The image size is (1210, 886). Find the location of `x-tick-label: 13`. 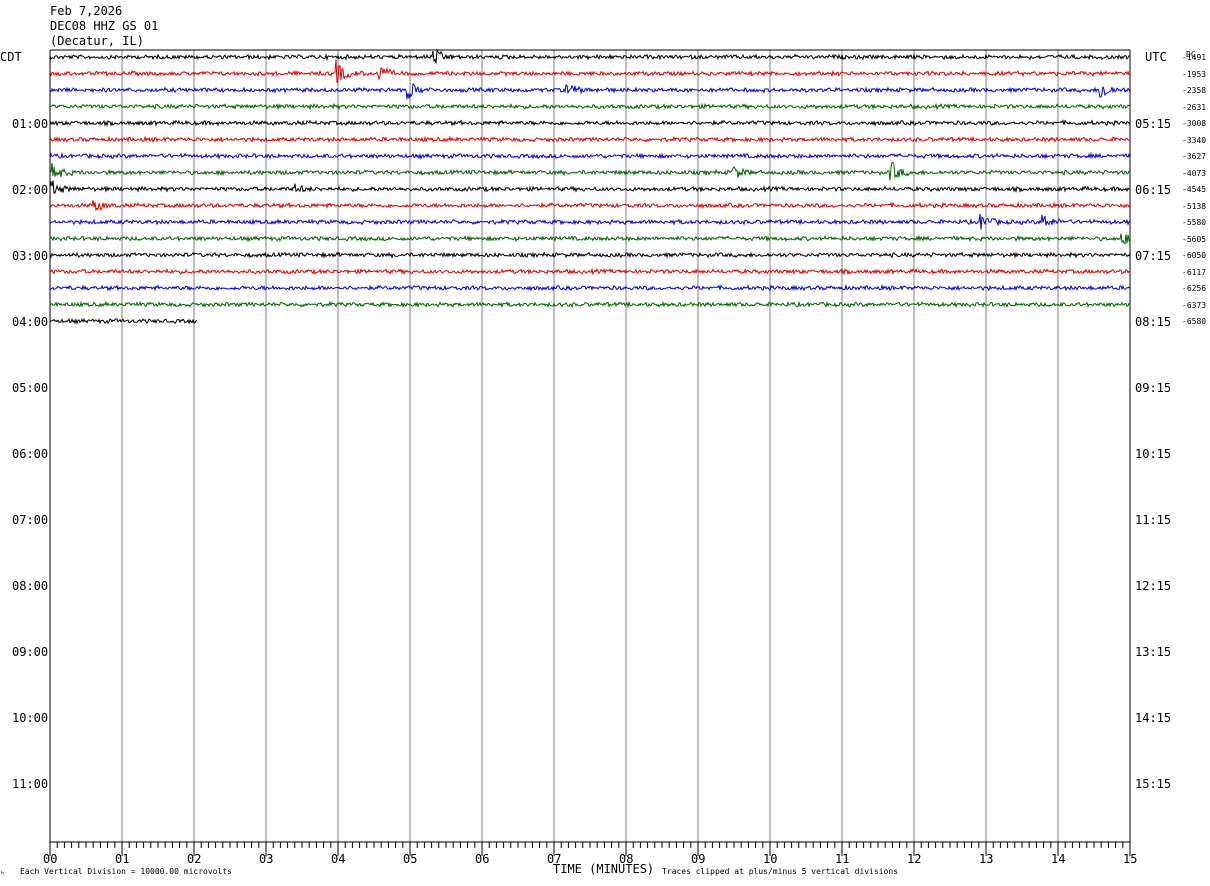

x-tick-label: 13 is located at coordinates (986, 859).